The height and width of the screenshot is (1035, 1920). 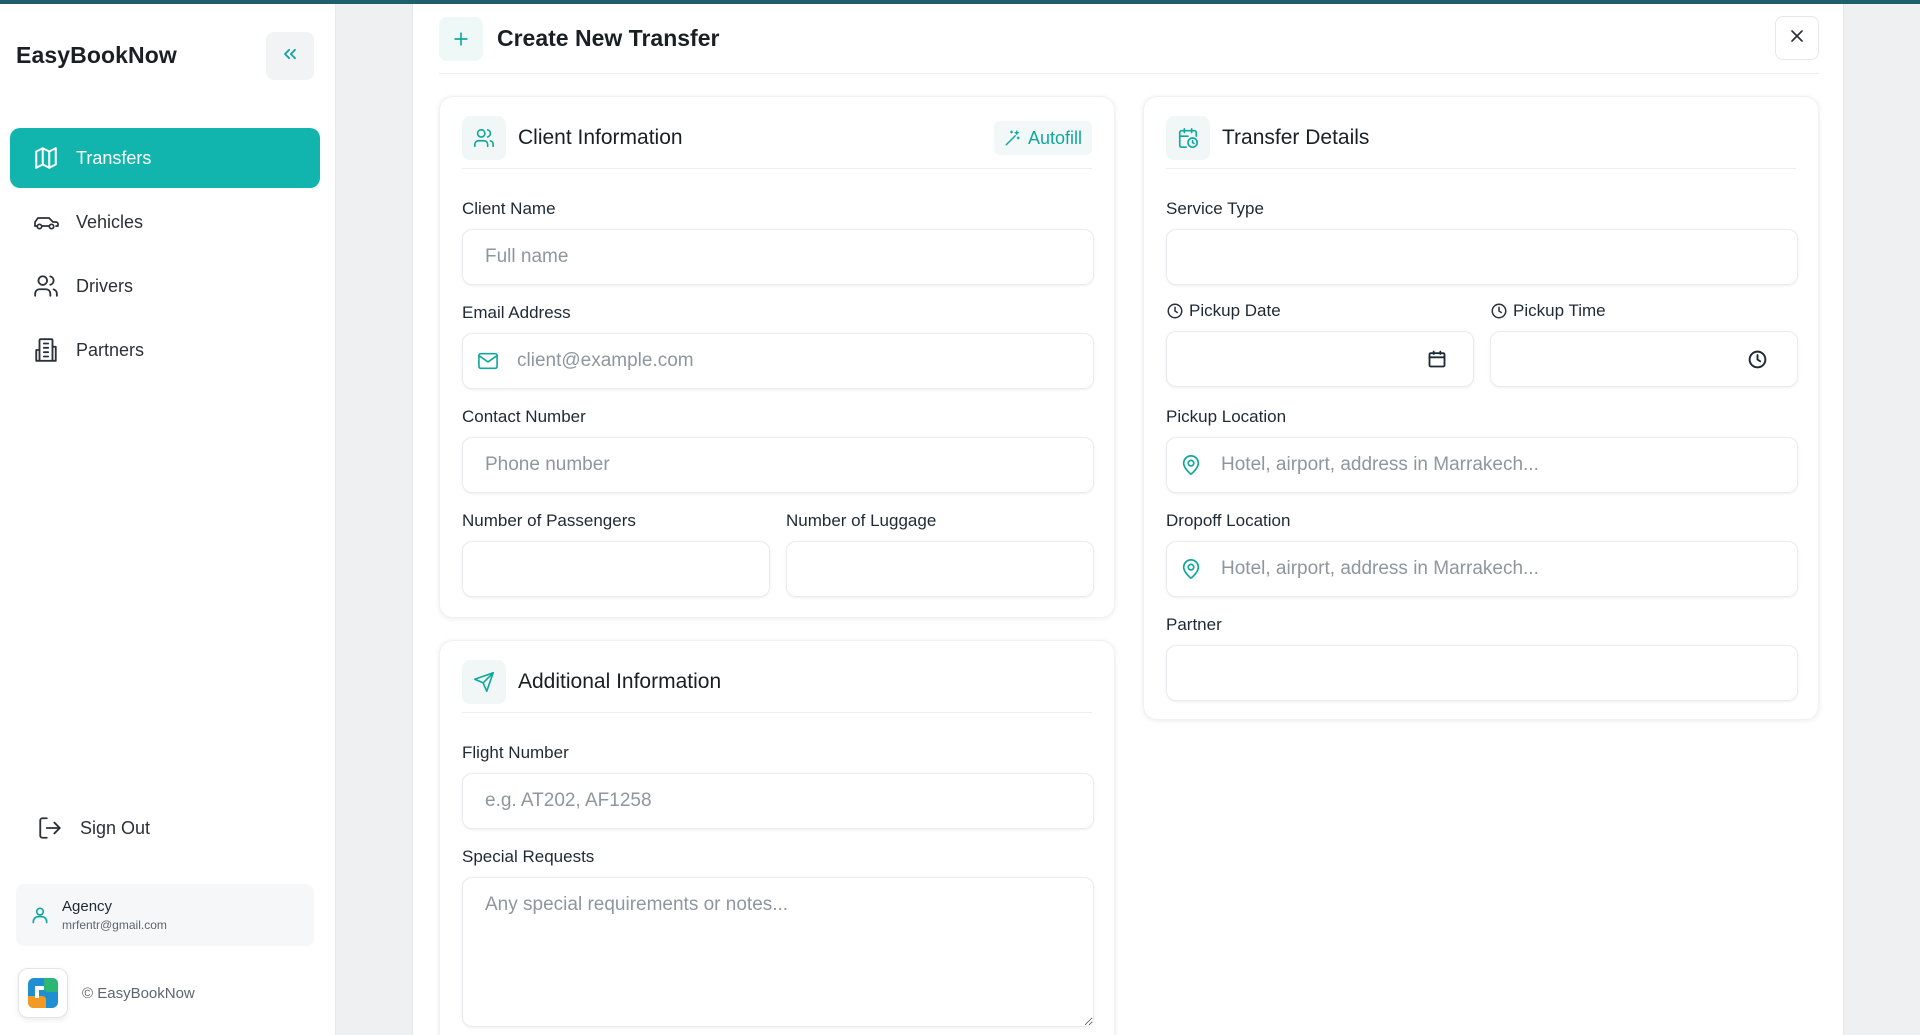 What do you see at coordinates (87, 906) in the screenshot?
I see `user-role: Agency` at bounding box center [87, 906].